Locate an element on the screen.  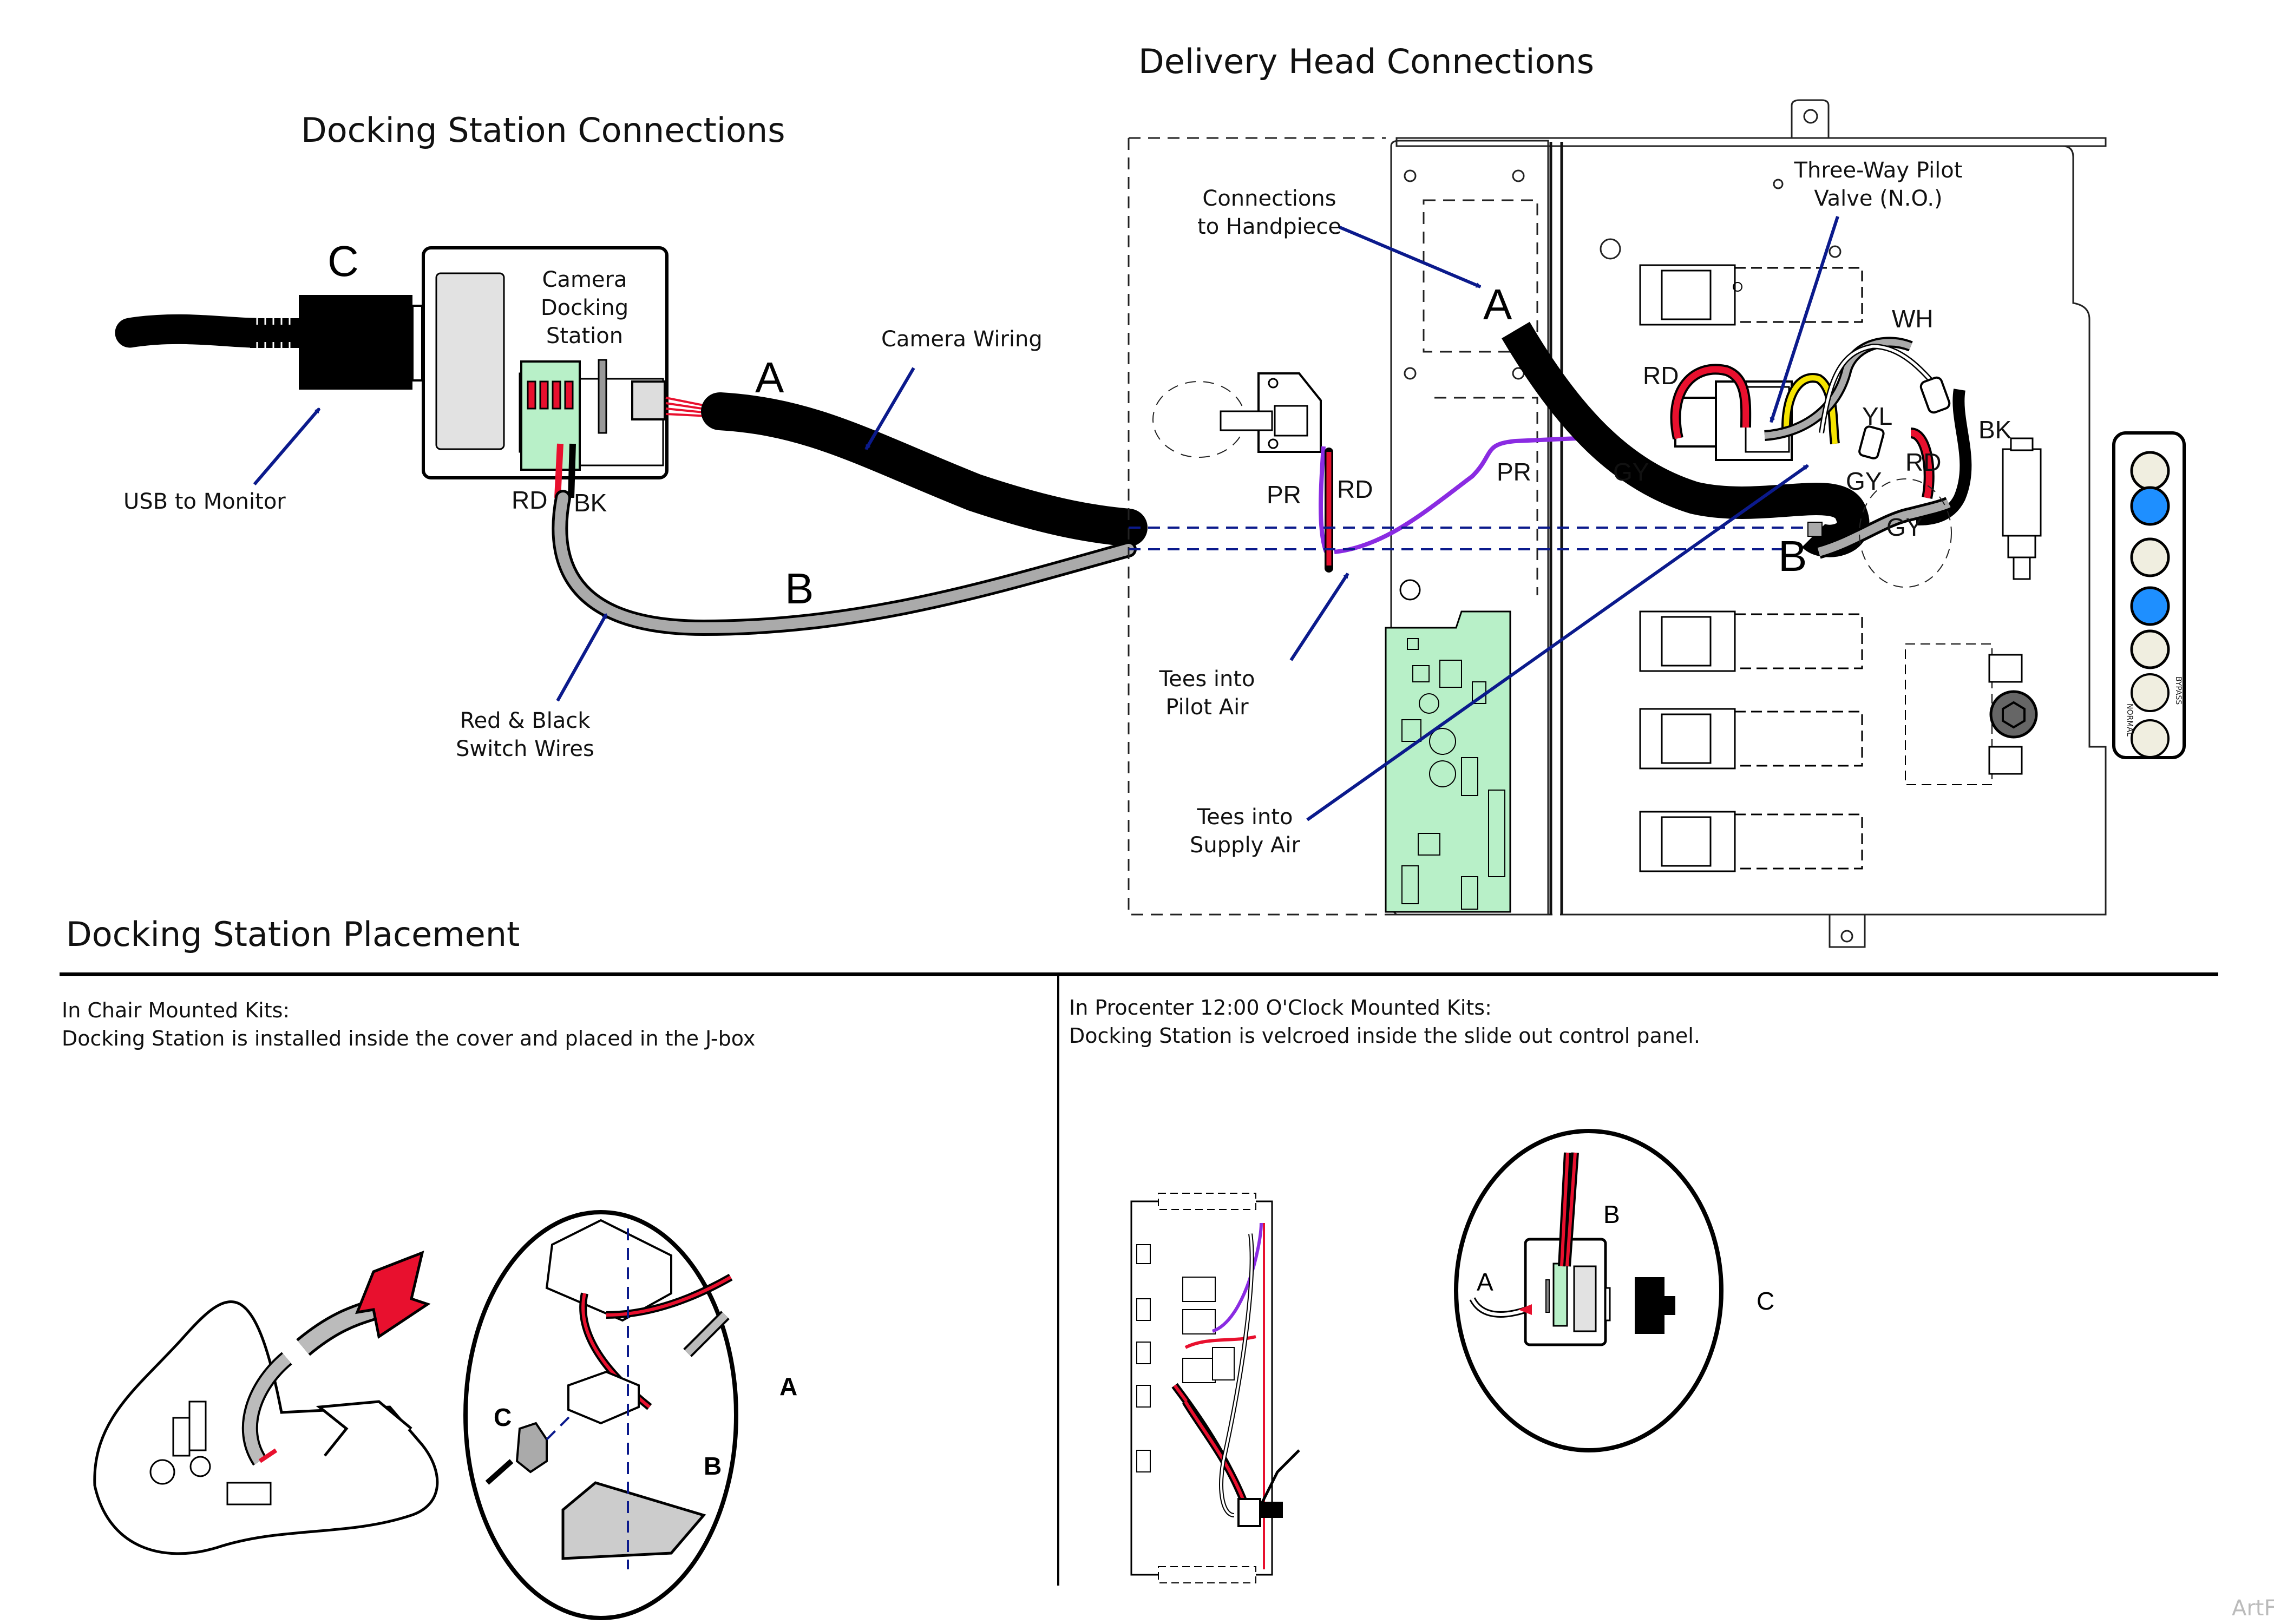
bypass-toggle is located at coordinates (2150, 692).